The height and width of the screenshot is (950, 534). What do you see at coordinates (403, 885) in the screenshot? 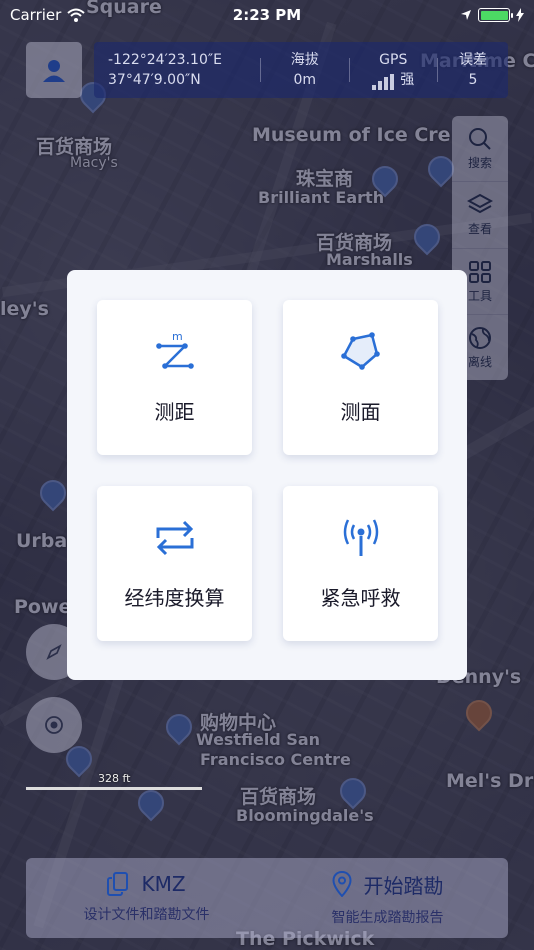
I see `survey-title: 开始踏勘` at bounding box center [403, 885].